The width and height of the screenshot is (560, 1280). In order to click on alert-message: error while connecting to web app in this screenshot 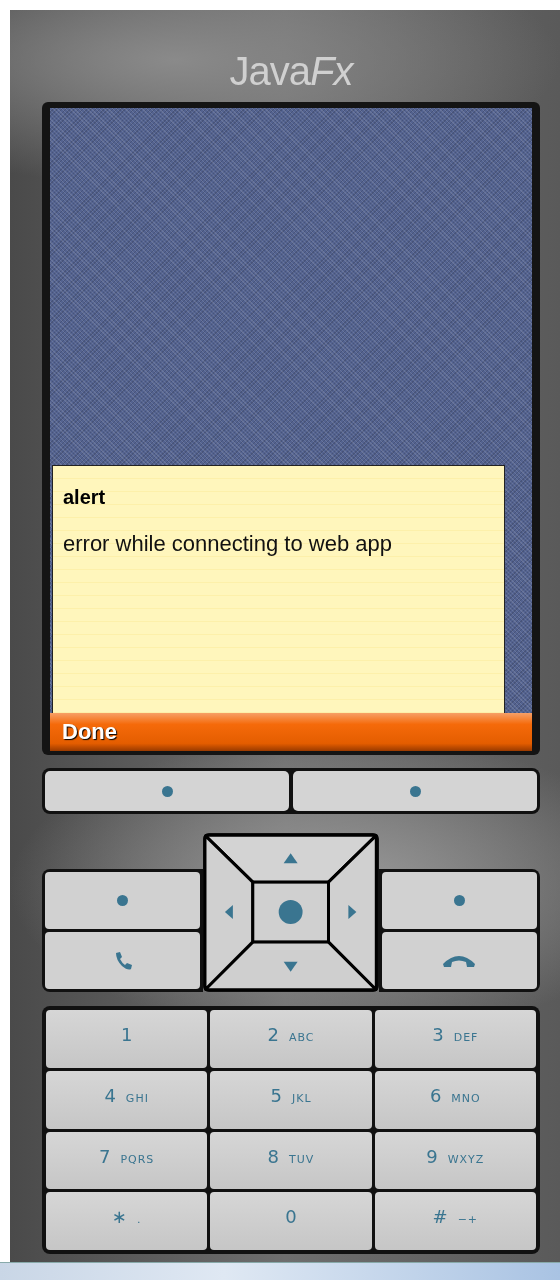, I will do `click(228, 544)`.